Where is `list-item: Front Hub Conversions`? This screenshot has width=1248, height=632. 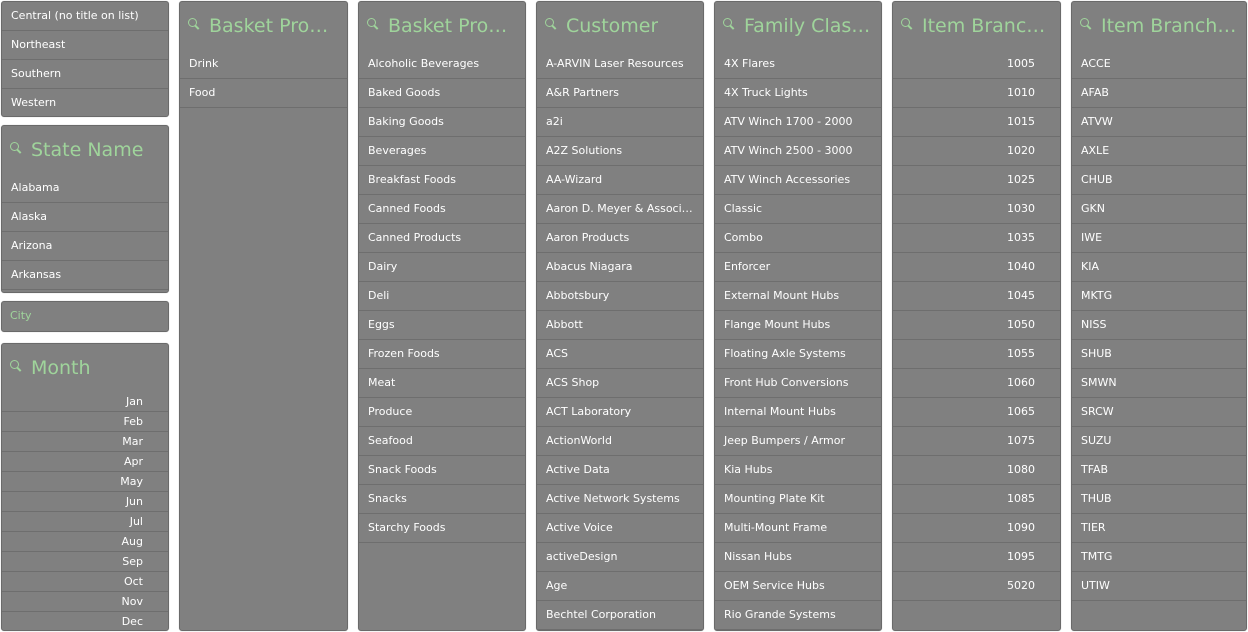 list-item: Front Hub Conversions is located at coordinates (798, 383).